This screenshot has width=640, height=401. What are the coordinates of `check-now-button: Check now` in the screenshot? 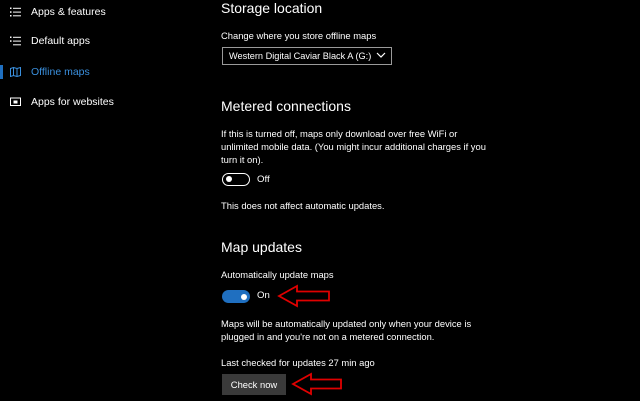 It's located at (254, 384).